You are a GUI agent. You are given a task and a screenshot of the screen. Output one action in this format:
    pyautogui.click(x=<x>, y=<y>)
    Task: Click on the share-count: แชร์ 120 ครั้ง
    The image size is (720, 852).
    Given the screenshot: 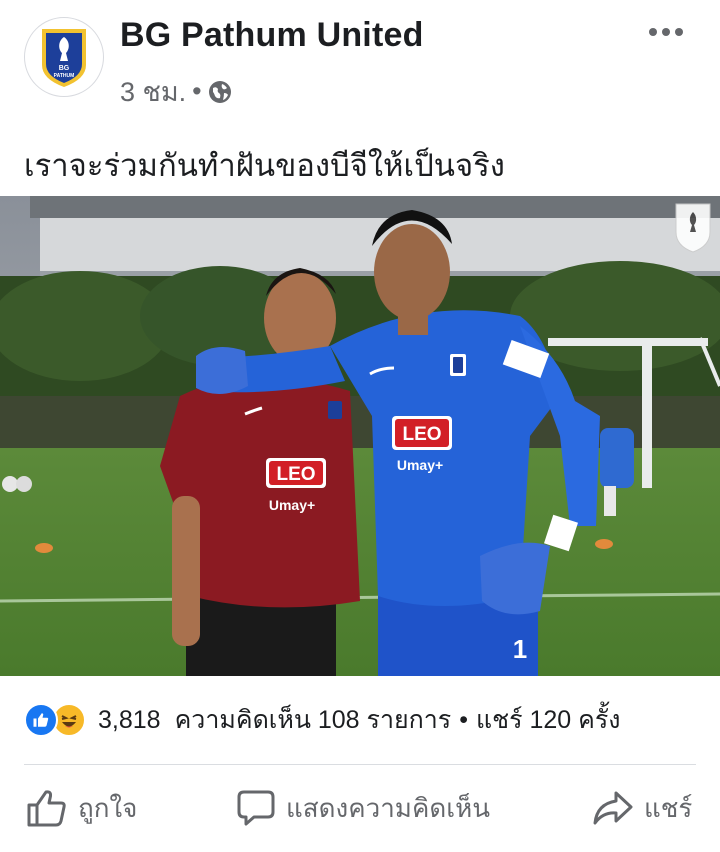 What is the action you would take?
    pyautogui.click(x=548, y=720)
    